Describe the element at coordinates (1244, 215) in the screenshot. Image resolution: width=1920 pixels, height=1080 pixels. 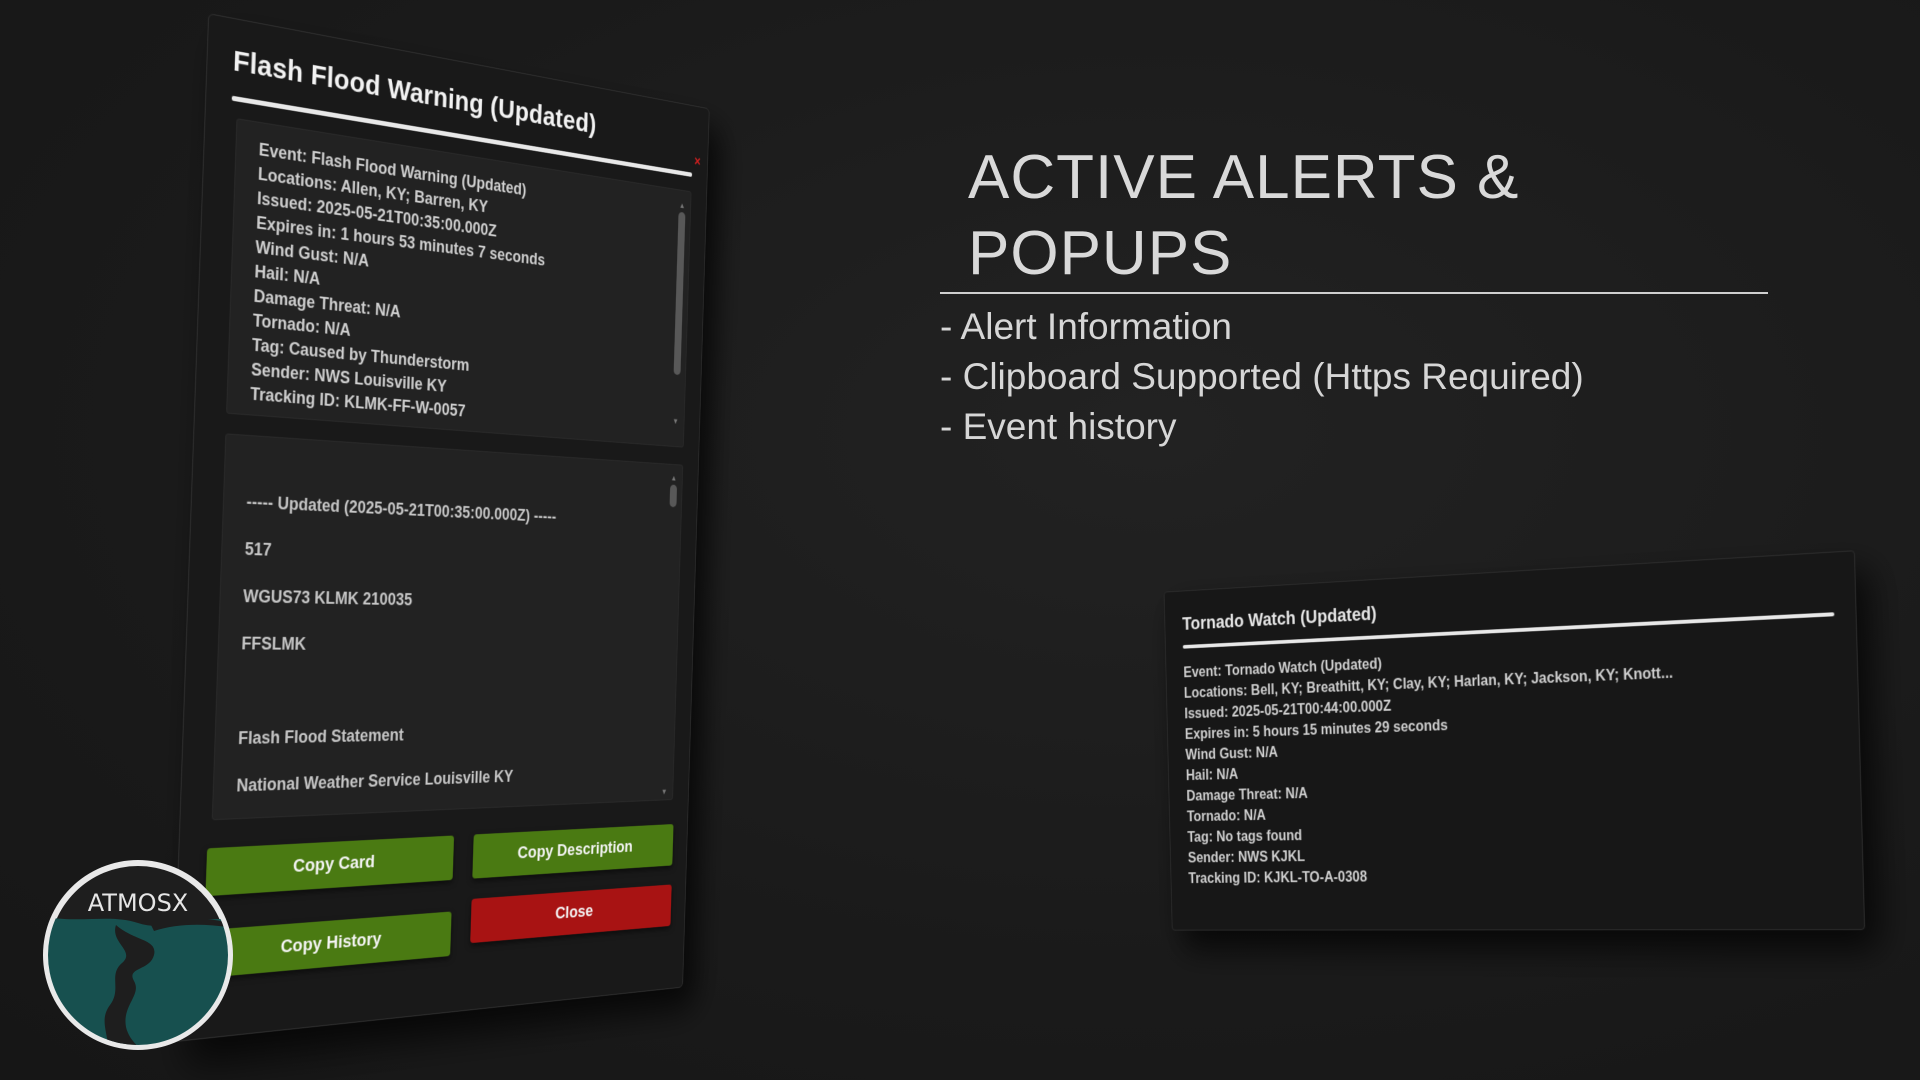
I see `page-title: ACTIVE ALERTS & POPUPS` at that location.